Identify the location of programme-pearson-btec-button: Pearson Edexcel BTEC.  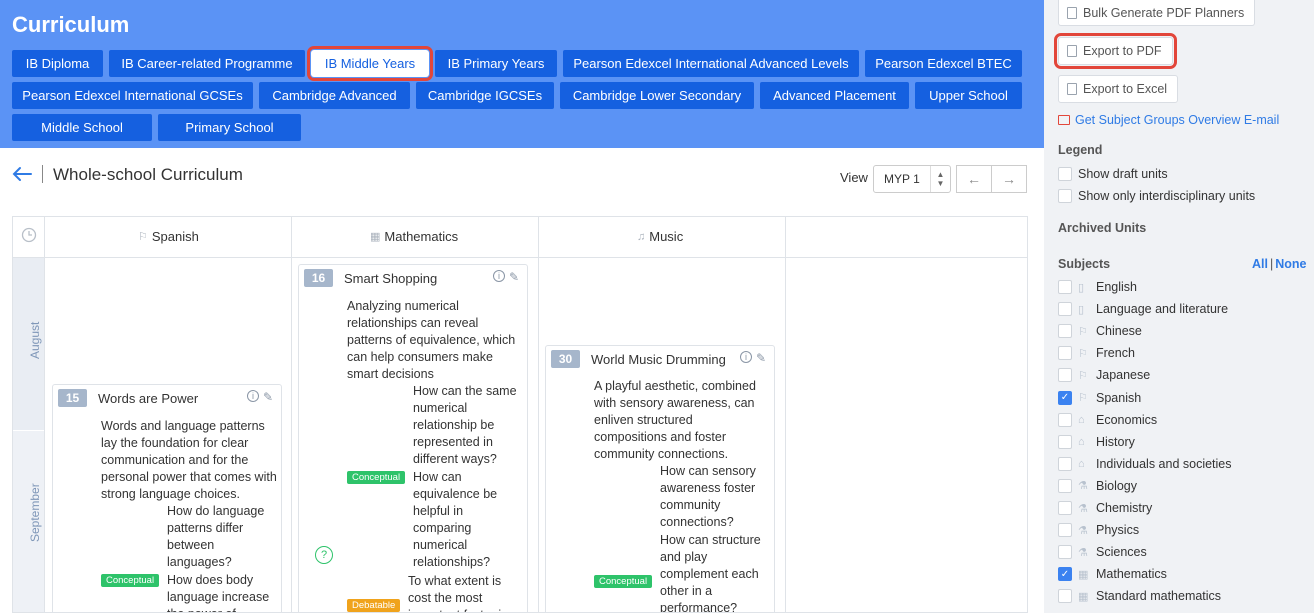
(943, 63).